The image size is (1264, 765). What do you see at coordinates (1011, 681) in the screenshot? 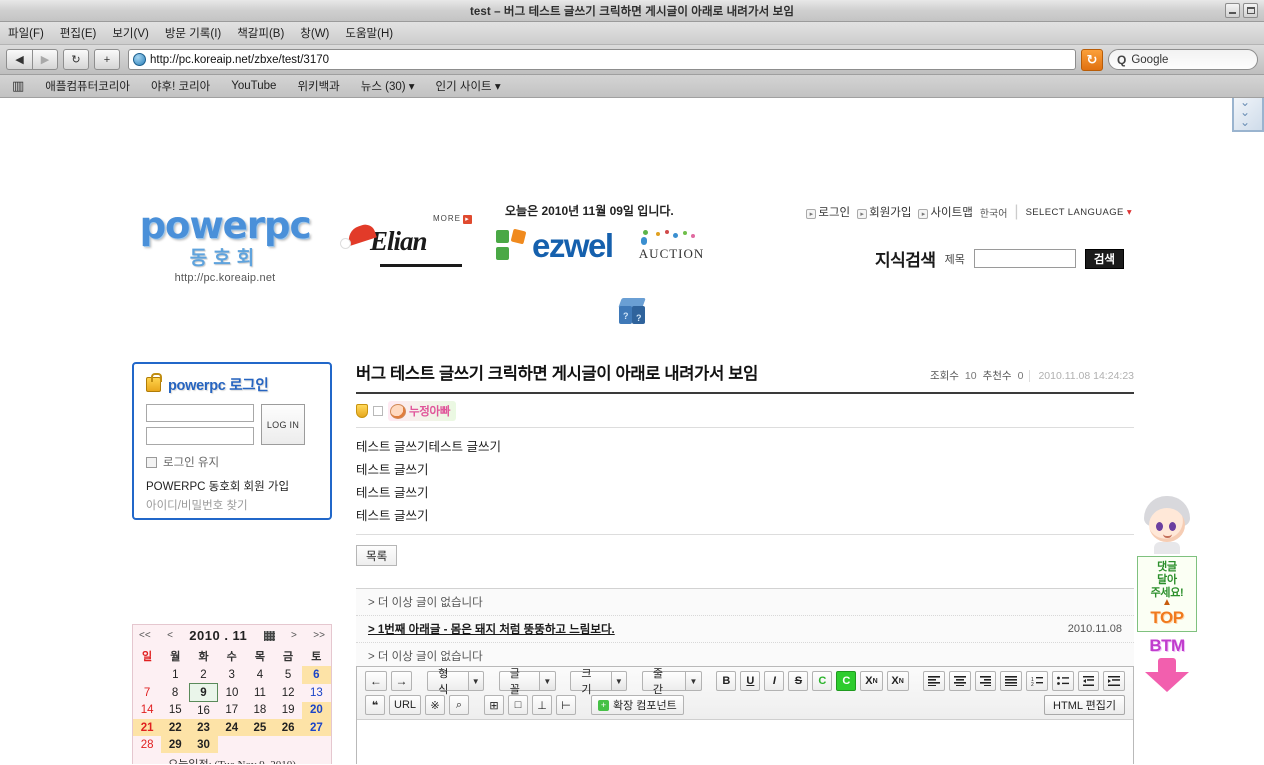
I see `align-justify-button` at bounding box center [1011, 681].